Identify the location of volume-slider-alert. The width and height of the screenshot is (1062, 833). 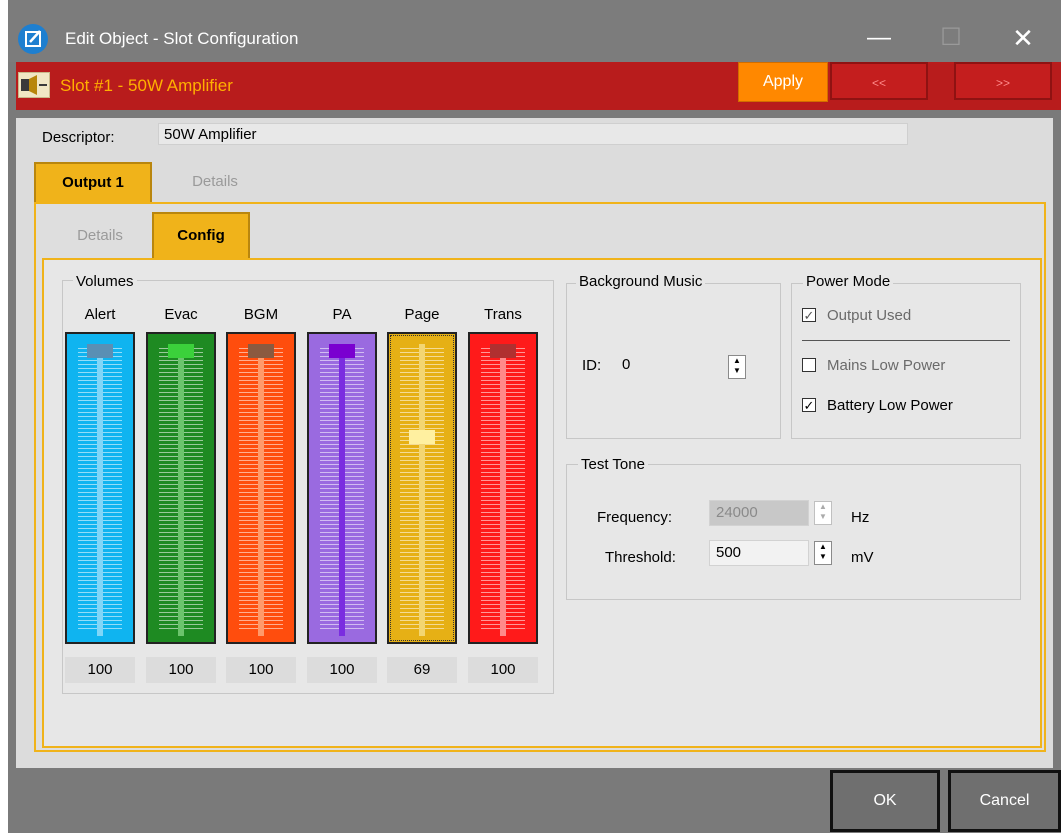
(100, 488).